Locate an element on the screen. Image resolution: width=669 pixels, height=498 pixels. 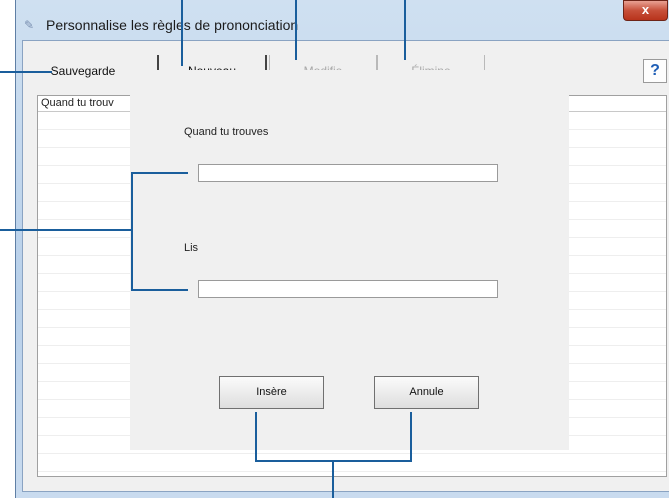
help-icon: ? is located at coordinates (655, 70).